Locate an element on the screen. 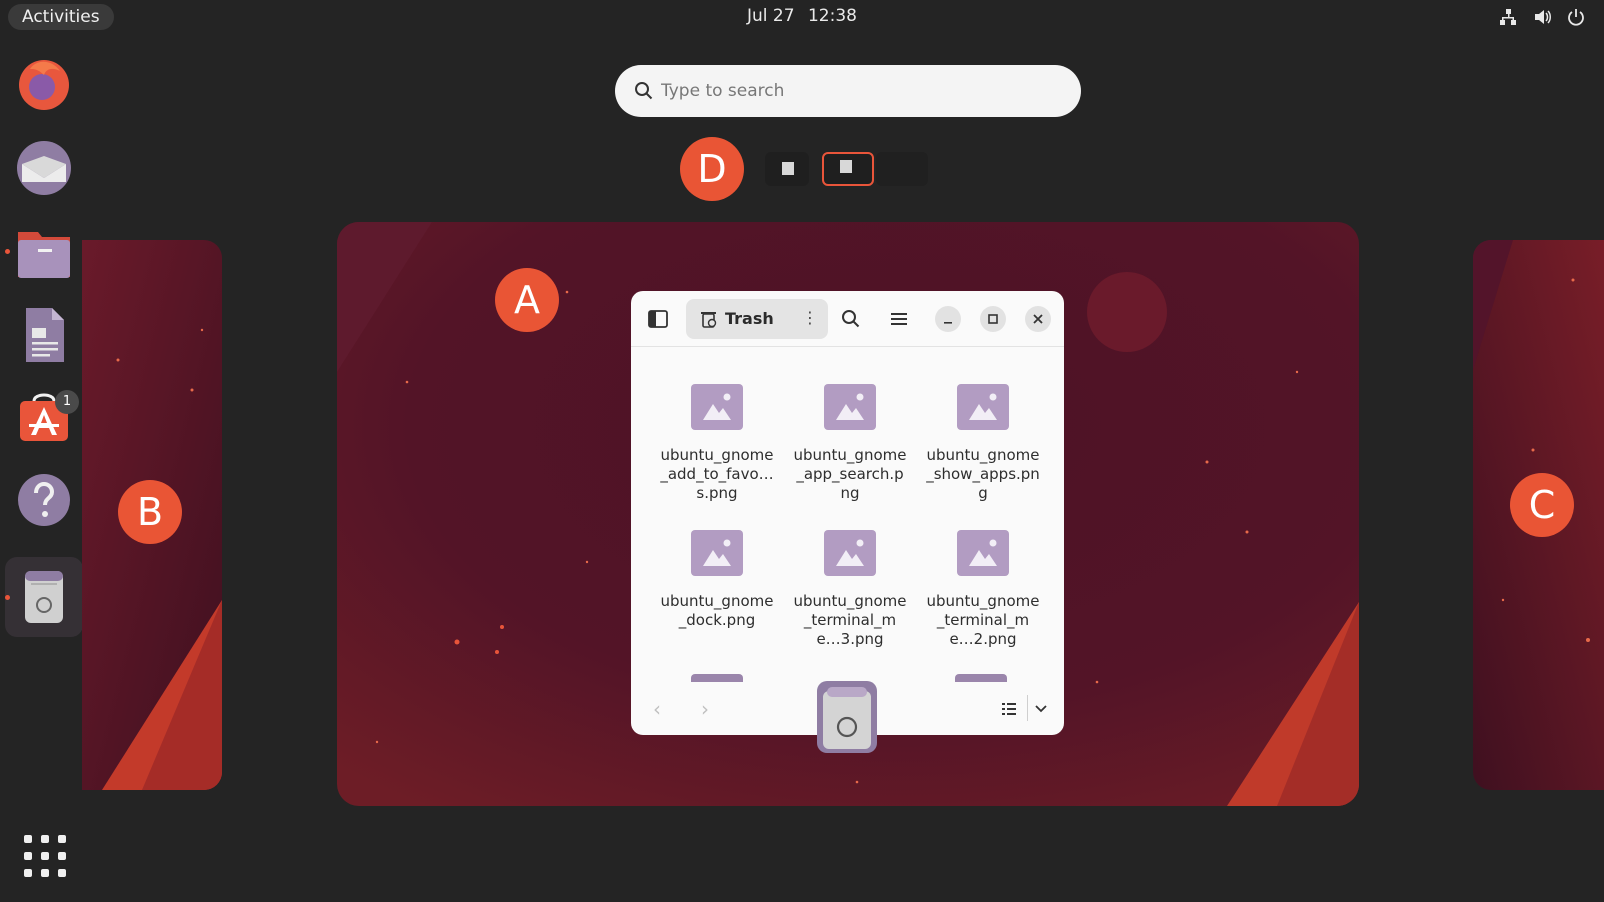 The image size is (1604, 902). file-item: ubuntu_gnome_add_to_favo… s.png is located at coordinates (717, 443).